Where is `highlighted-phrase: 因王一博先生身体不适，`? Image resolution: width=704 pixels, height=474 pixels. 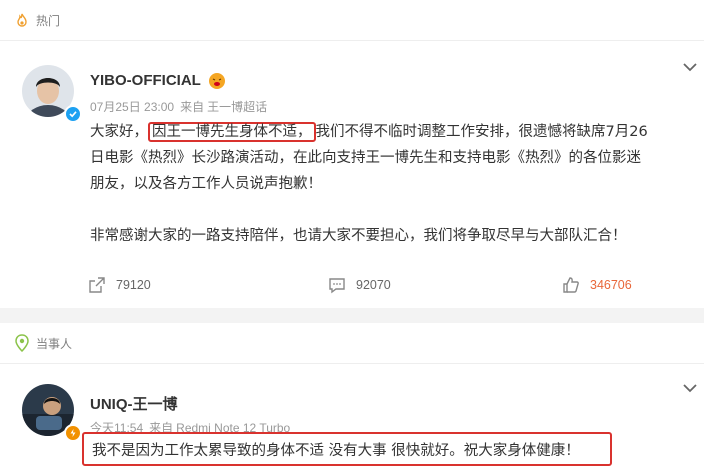 highlighted-phrase: 因王一博先生身体不适， is located at coordinates (232, 132).